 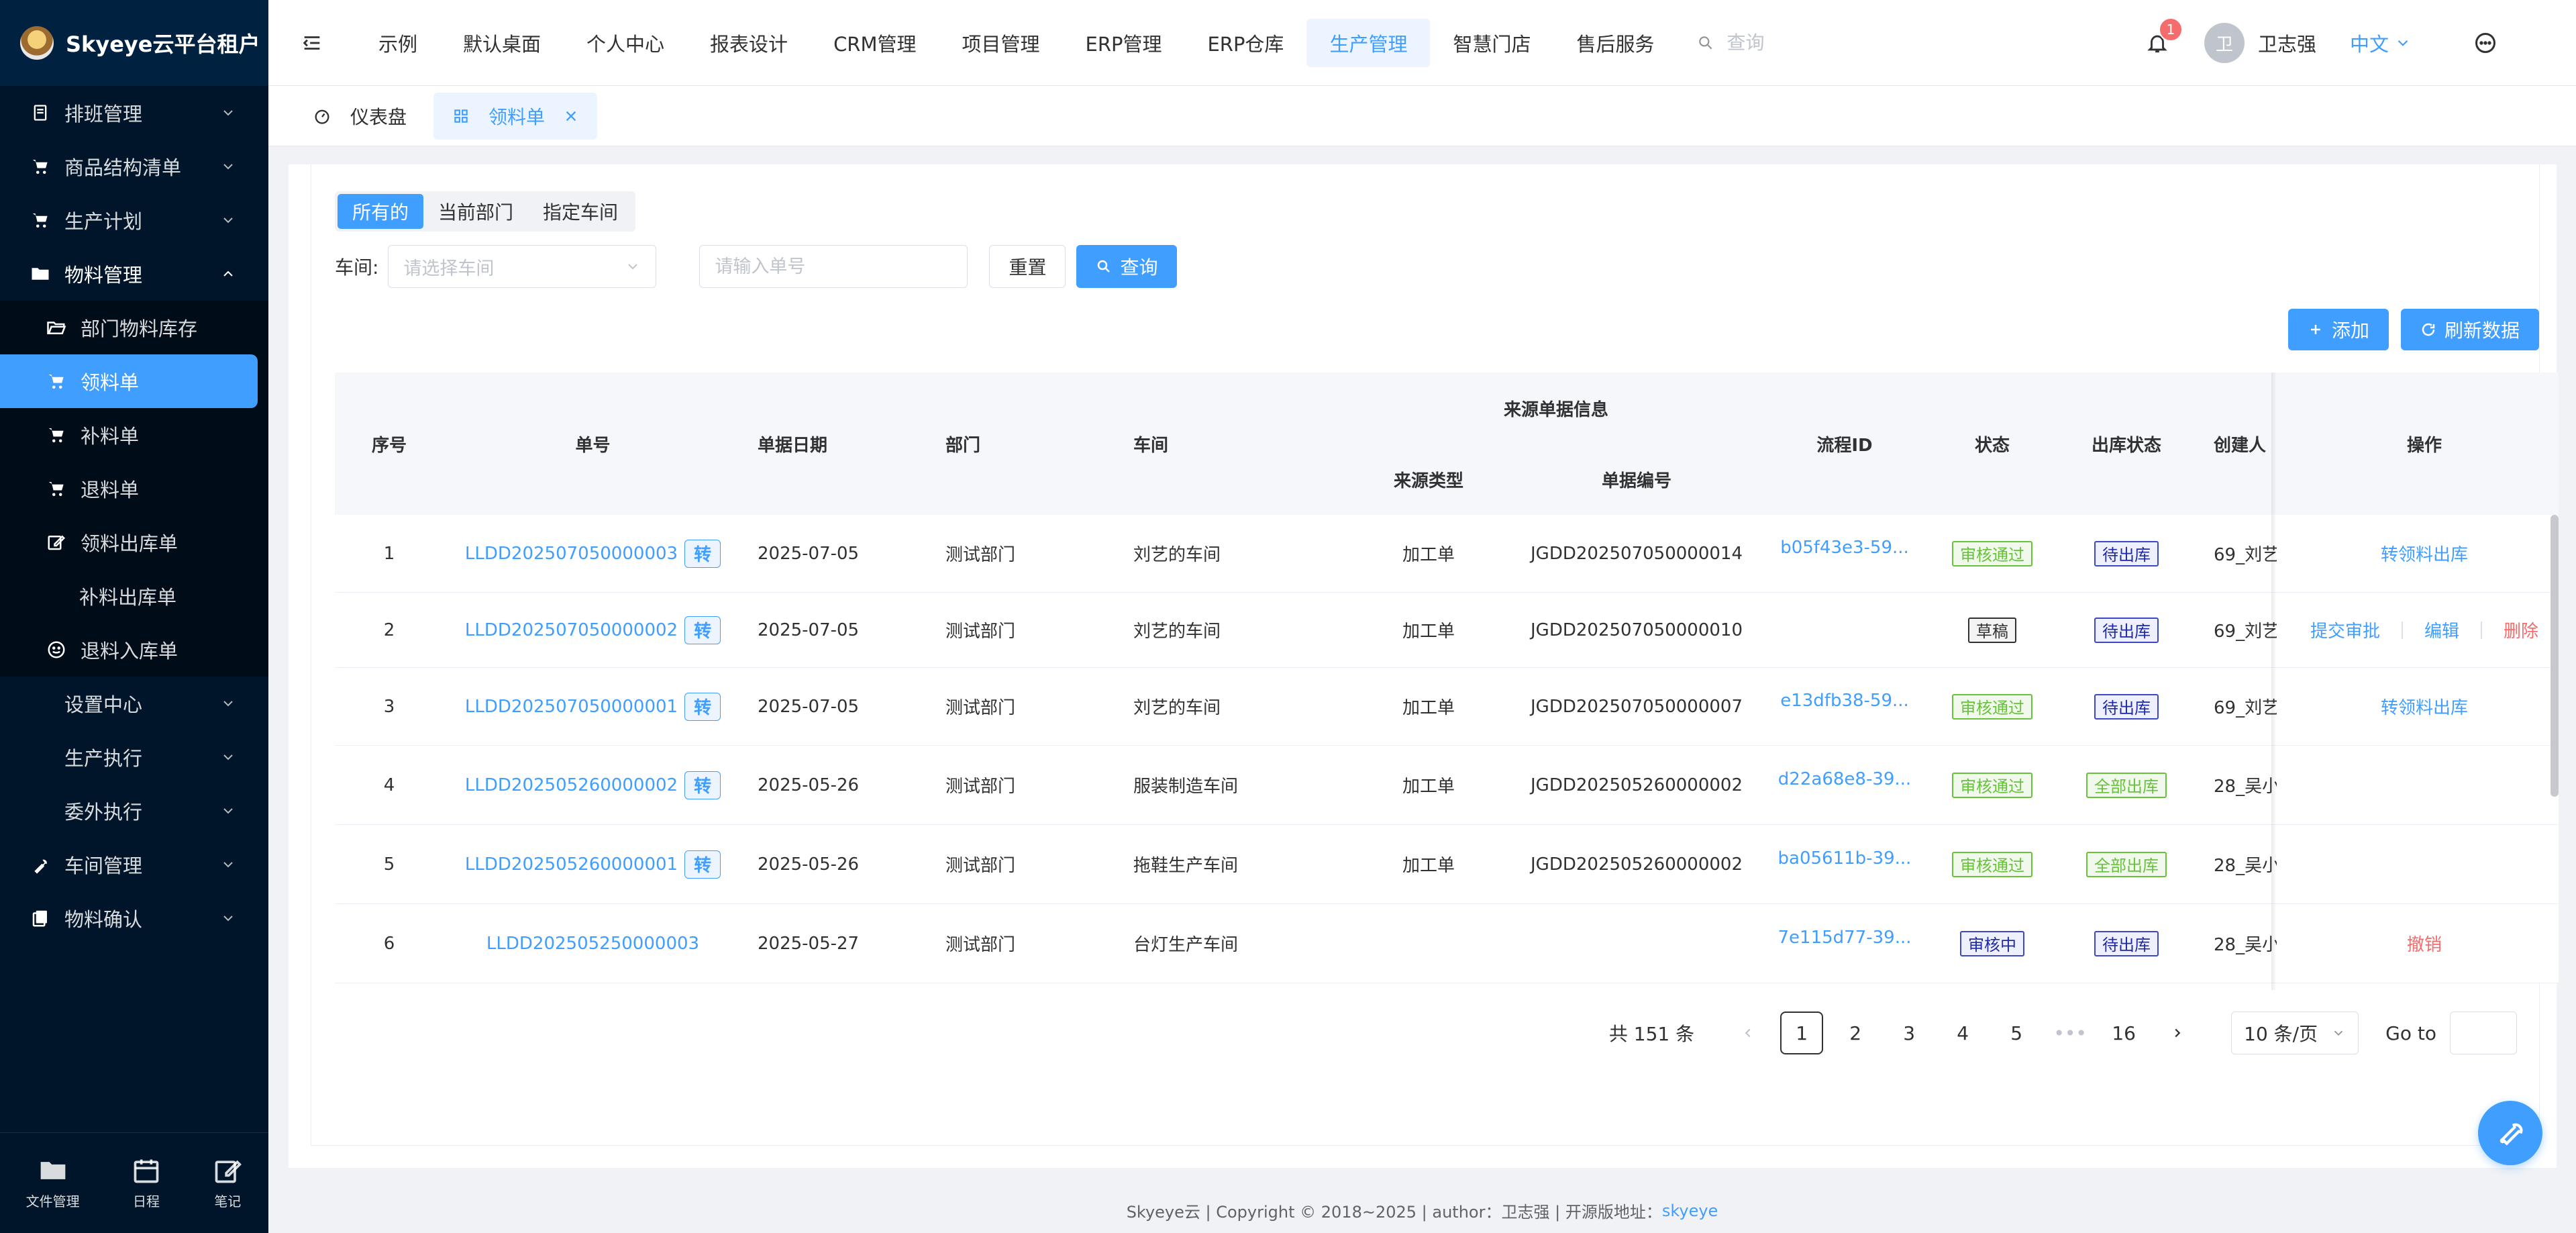 What do you see at coordinates (1127, 266) in the screenshot?
I see `query-button: 查询` at bounding box center [1127, 266].